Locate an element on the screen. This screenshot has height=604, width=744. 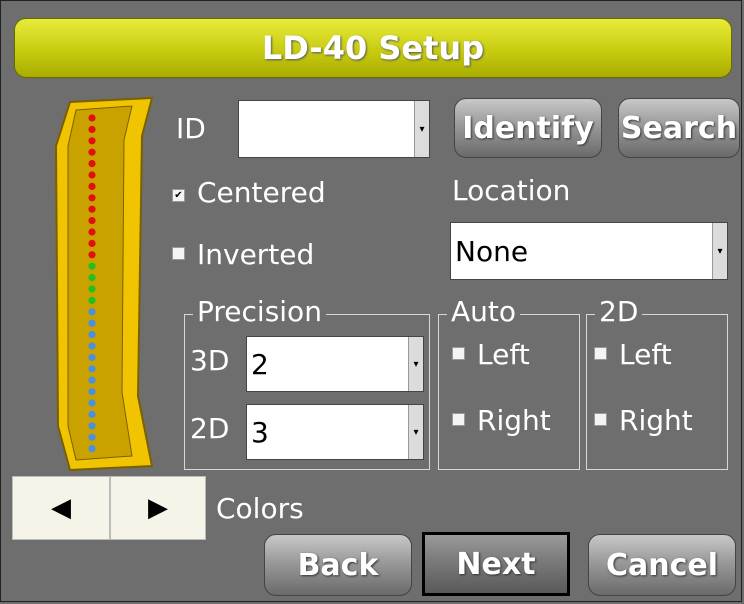
inverted-checkbox: Inverted is located at coordinates (243, 254).